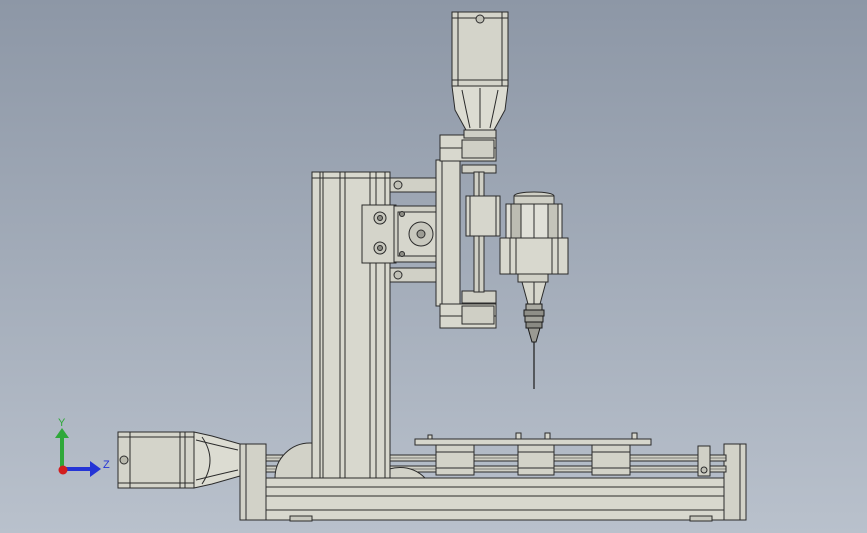  I want to click on triad-y-label: Y, so click(62, 423).